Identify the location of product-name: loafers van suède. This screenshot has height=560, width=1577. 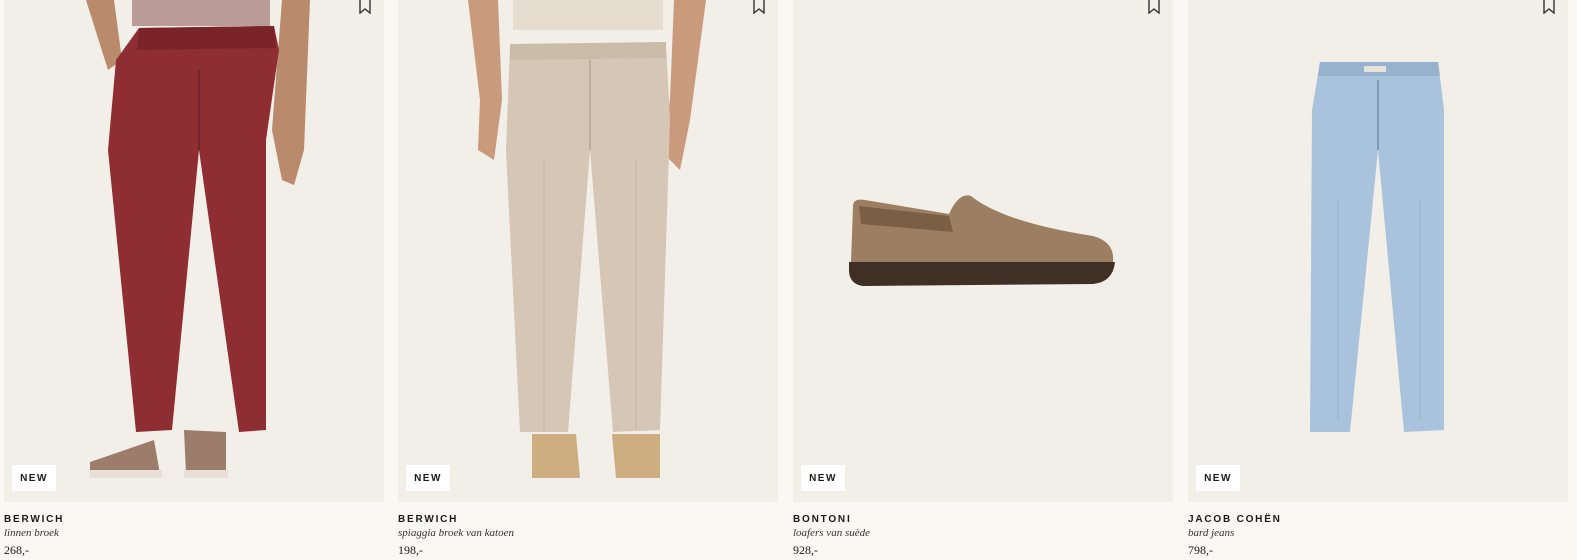
(831, 533).